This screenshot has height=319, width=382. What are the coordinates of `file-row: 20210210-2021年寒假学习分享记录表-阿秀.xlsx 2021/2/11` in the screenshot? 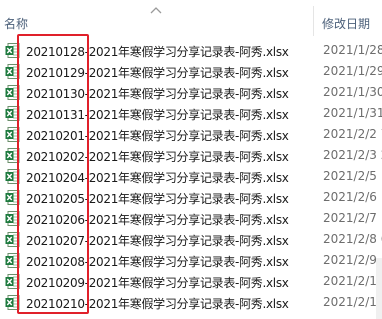 It's located at (191, 302).